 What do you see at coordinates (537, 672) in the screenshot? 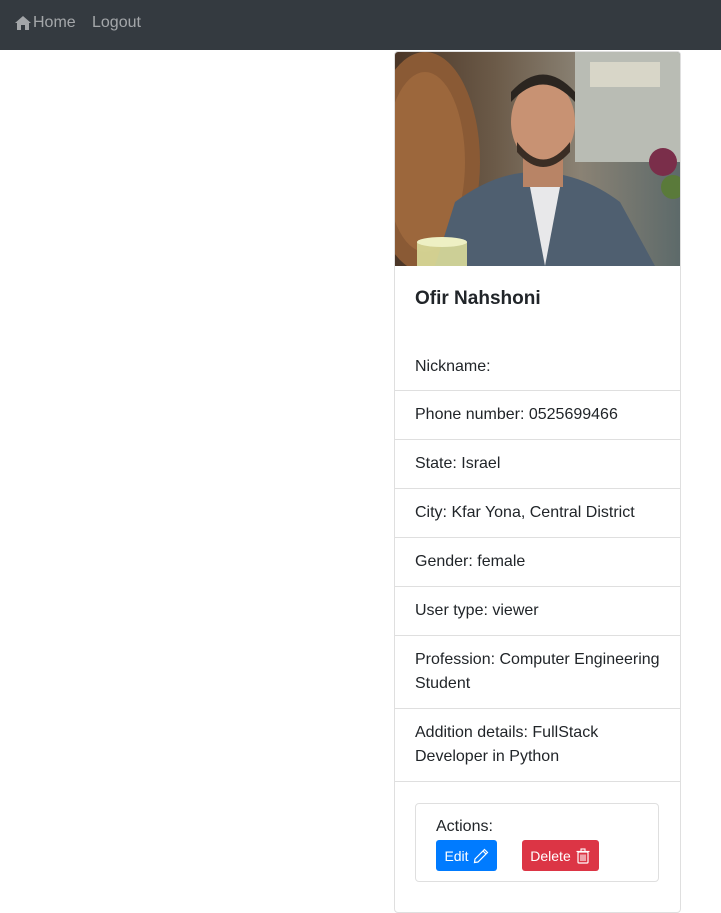
I see `detail-profession: Profession: Computer Engineering Student` at bounding box center [537, 672].